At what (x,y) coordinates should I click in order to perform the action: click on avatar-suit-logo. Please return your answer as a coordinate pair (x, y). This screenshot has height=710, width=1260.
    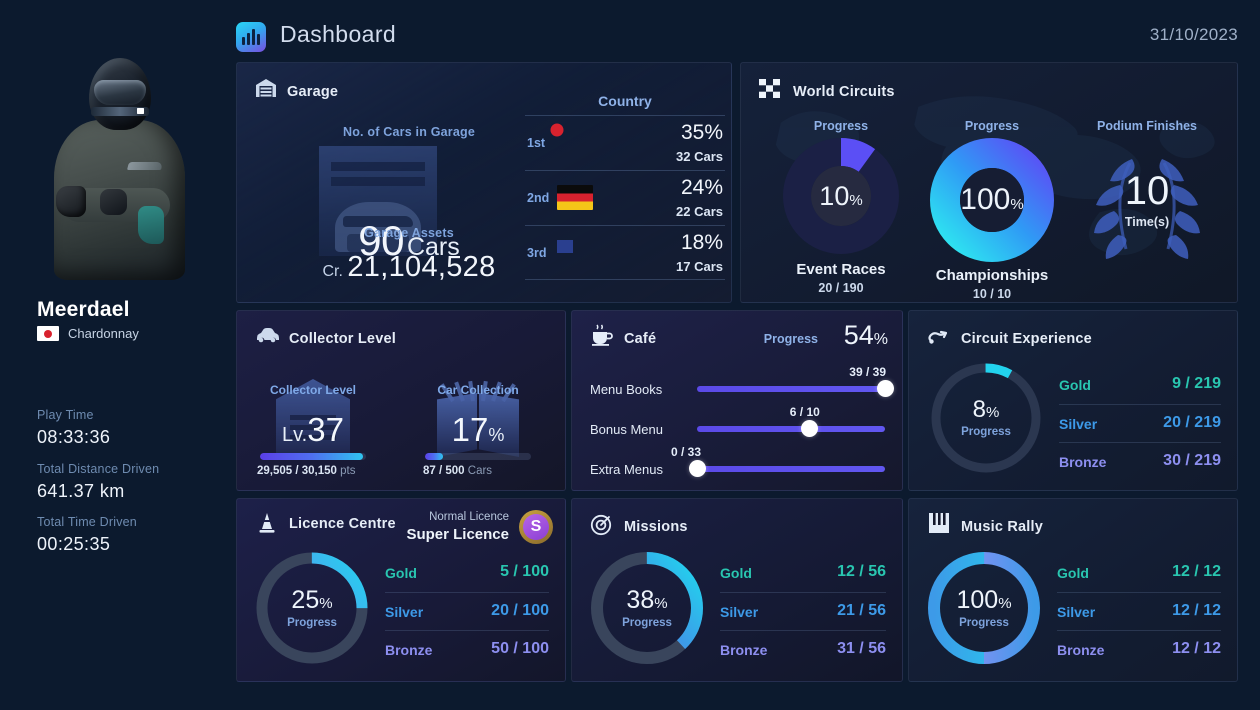
    Looking at the image, I should click on (145, 166).